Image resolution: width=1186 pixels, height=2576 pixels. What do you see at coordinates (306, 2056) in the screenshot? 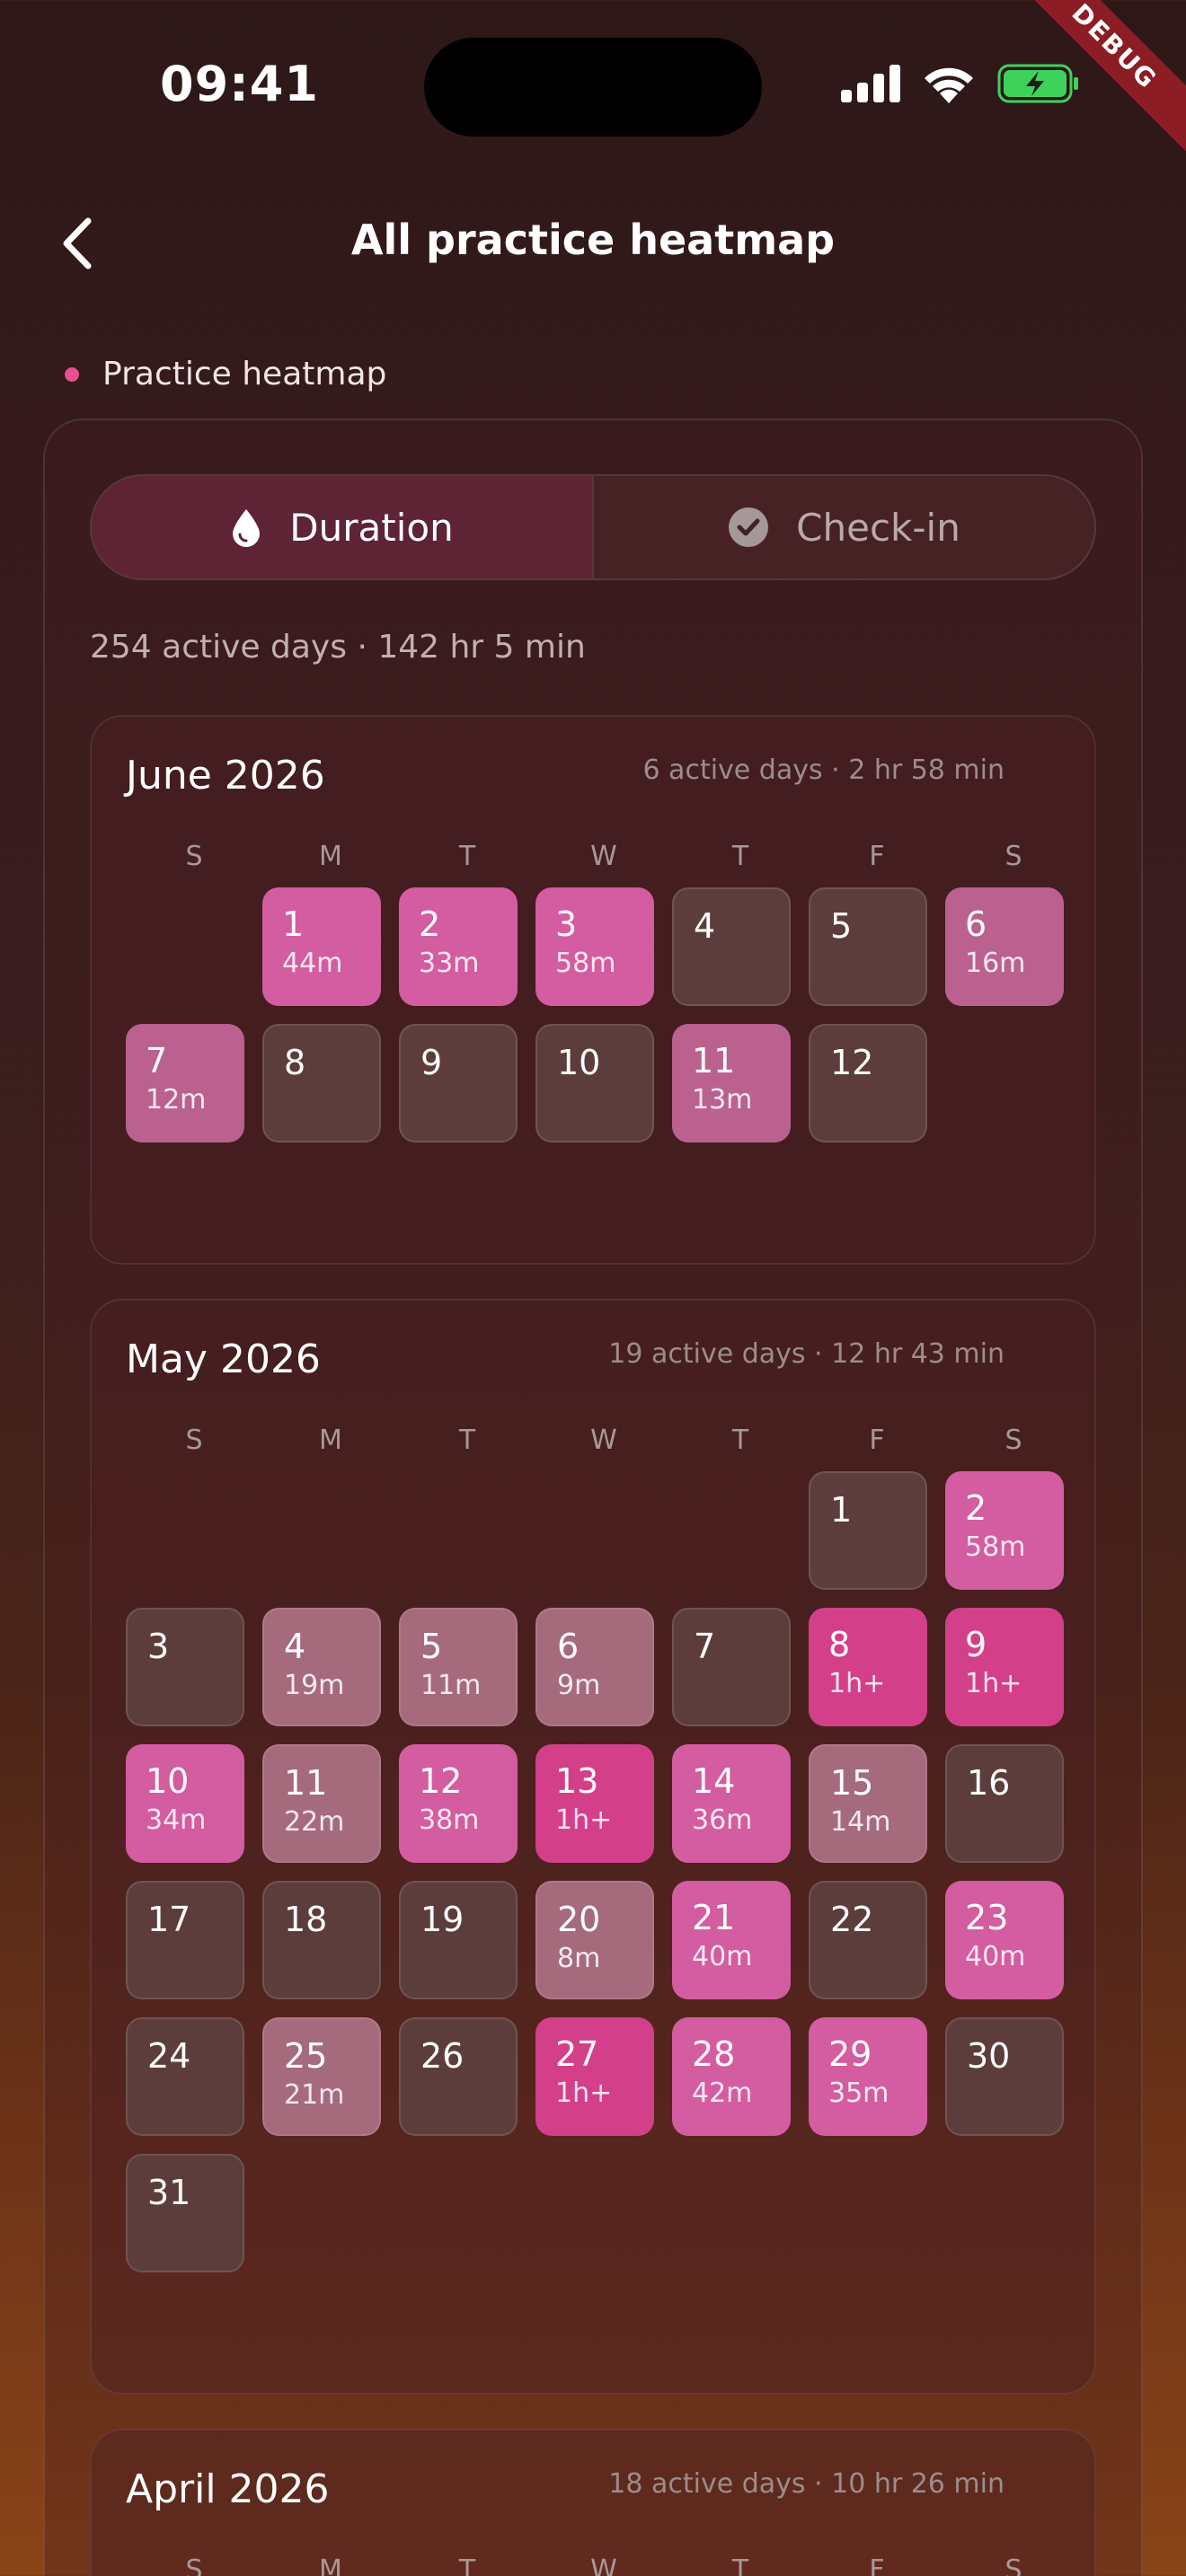
I see `day-number: 25` at bounding box center [306, 2056].